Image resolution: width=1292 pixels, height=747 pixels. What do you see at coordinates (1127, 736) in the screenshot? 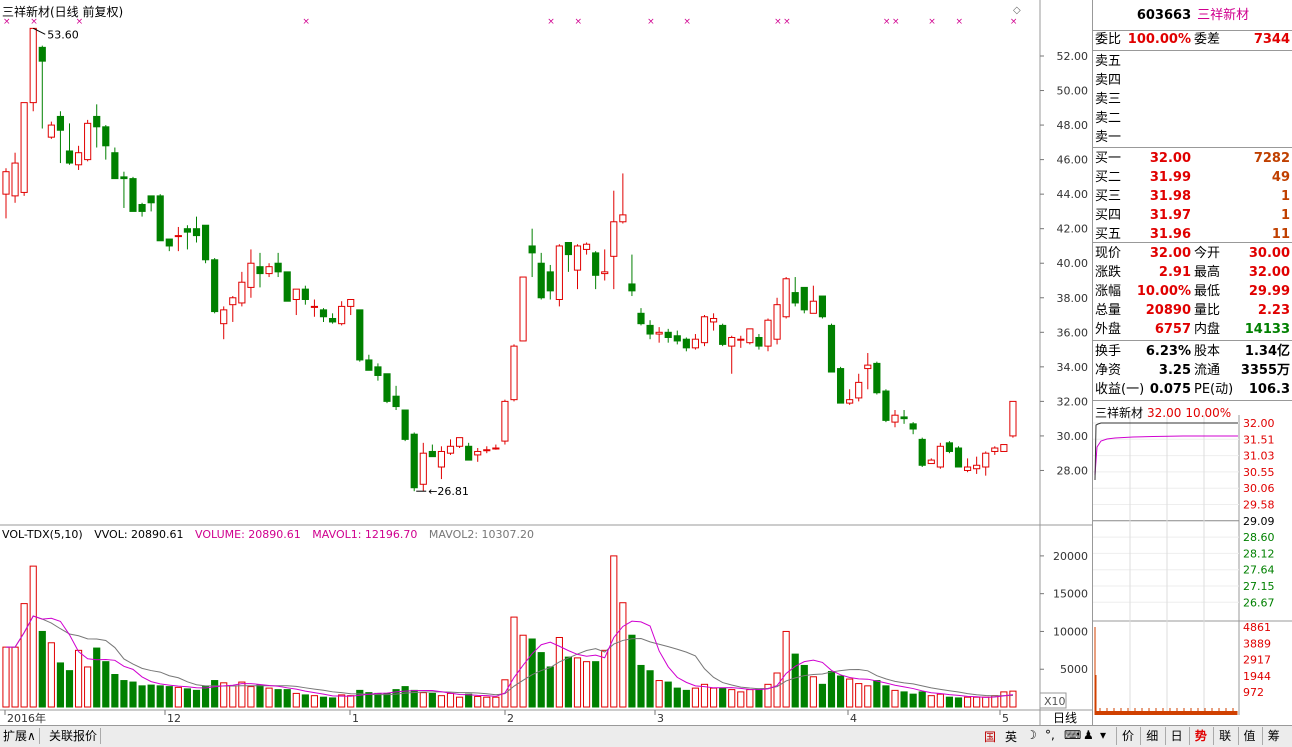
I see `tab-0: 价` at bounding box center [1127, 736].